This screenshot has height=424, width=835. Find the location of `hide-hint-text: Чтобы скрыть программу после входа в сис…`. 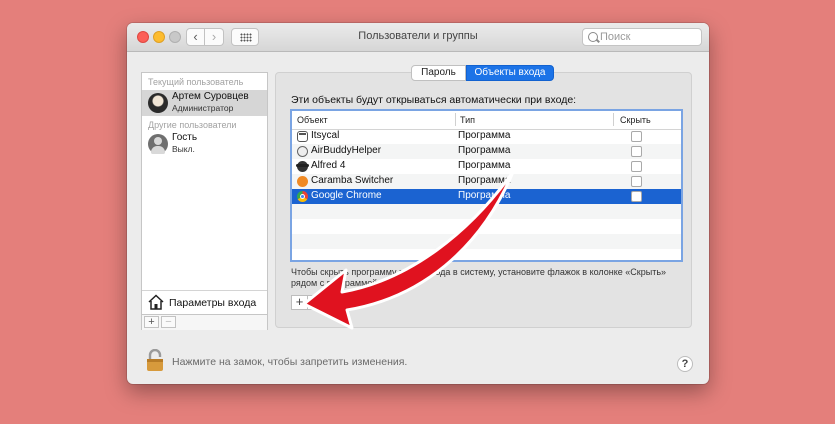

hide-hint-text: Чтобы скрыть программу после входа в сис… is located at coordinates (479, 277).